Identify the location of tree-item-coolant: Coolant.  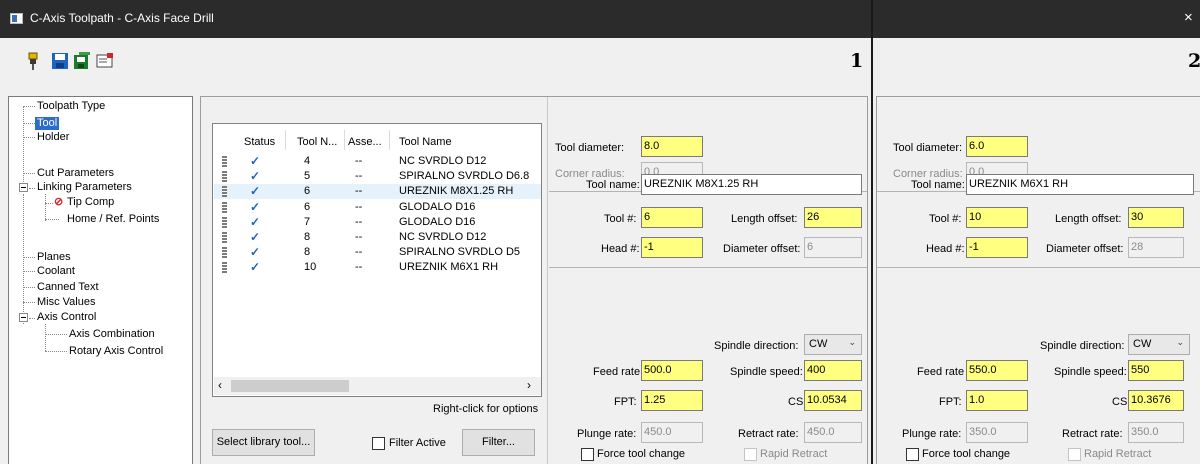
(56, 271).